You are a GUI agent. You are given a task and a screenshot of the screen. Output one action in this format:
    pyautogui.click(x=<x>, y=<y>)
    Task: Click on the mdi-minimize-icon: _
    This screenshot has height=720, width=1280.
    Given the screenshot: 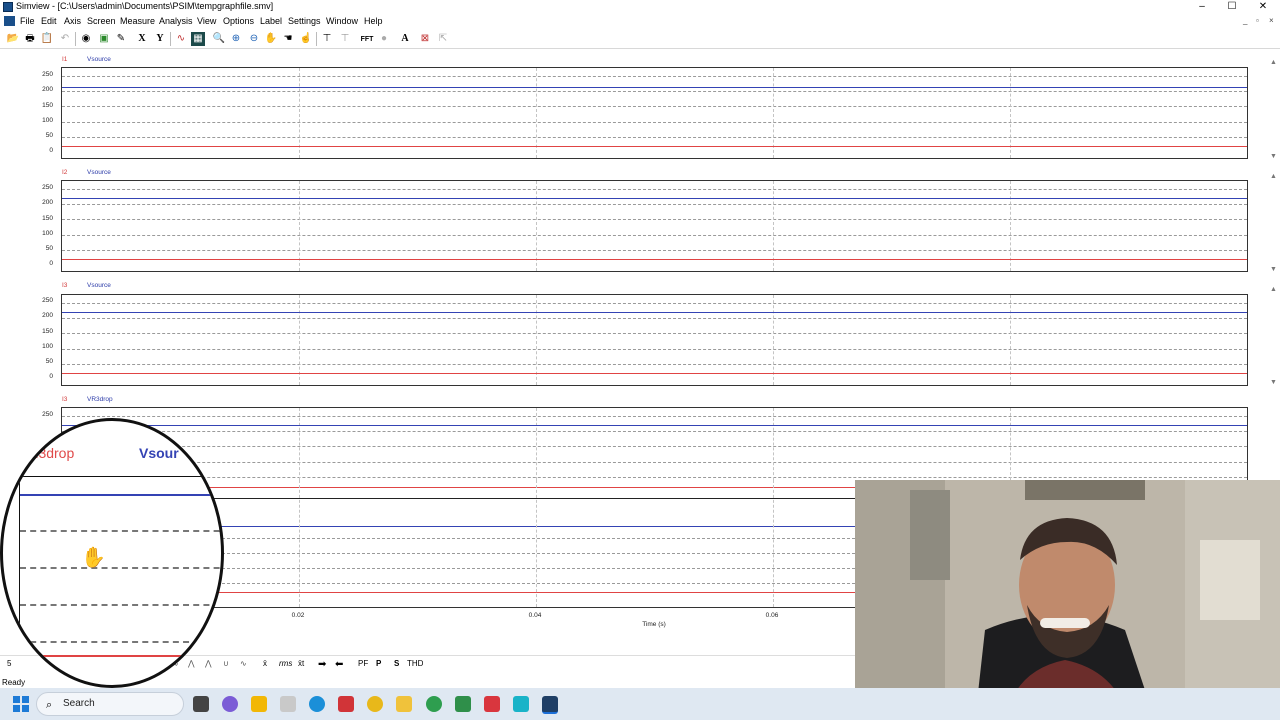 What is the action you would take?
    pyautogui.click(x=1245, y=20)
    